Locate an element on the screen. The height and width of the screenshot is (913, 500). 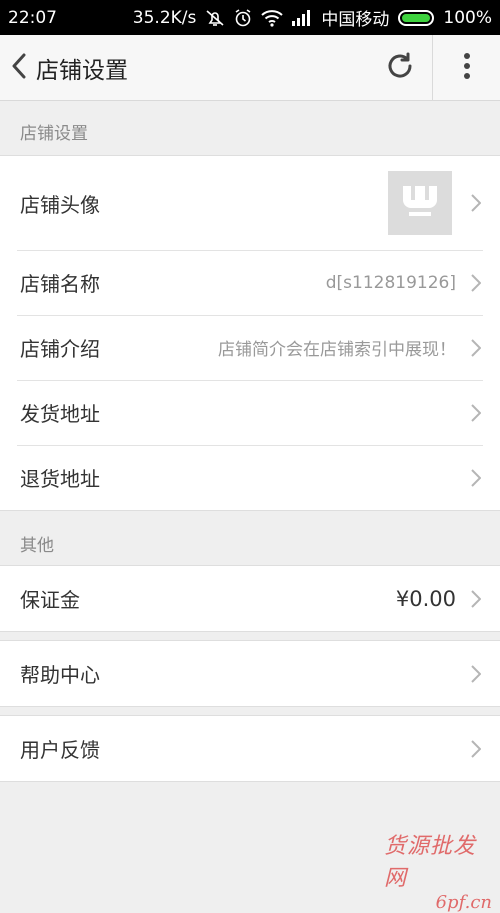
row-user-feedback: 用户反馈 is located at coordinates (250, 748).